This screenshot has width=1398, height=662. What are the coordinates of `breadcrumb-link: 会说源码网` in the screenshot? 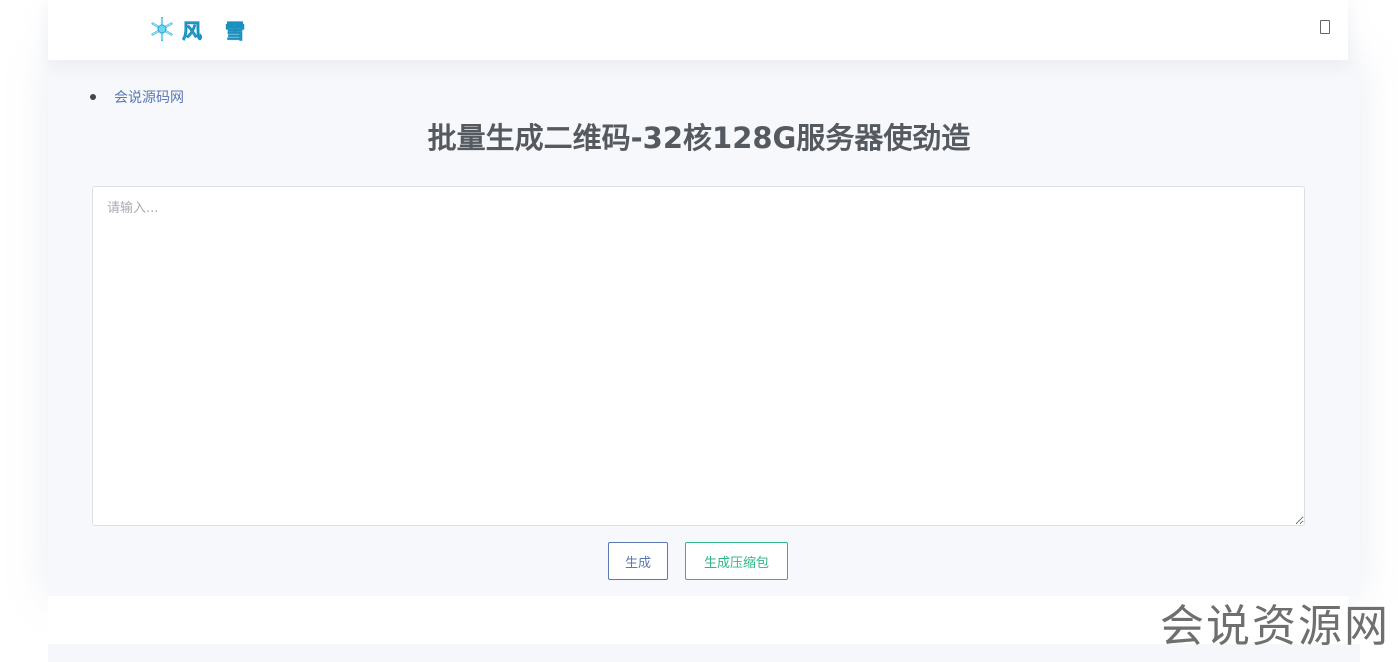 It's located at (149, 97).